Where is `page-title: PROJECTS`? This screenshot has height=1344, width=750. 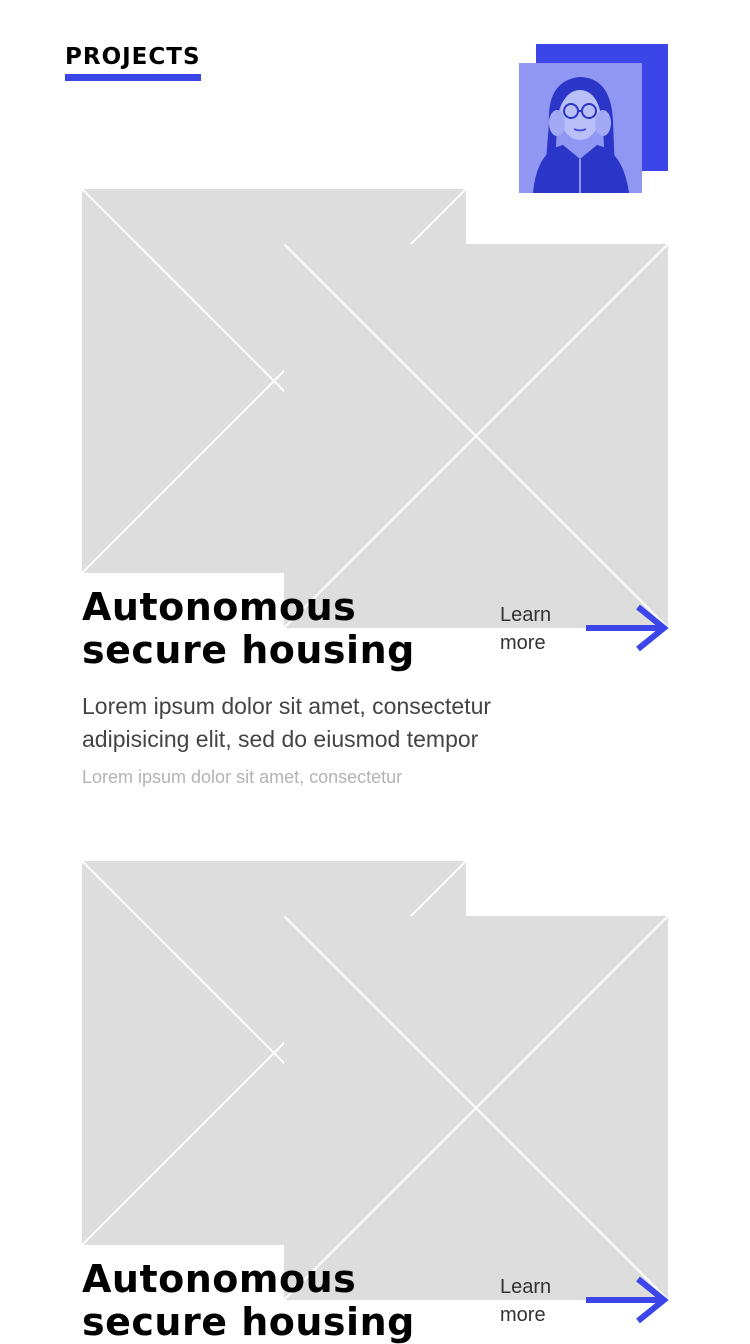 page-title: PROJECTS is located at coordinates (133, 61).